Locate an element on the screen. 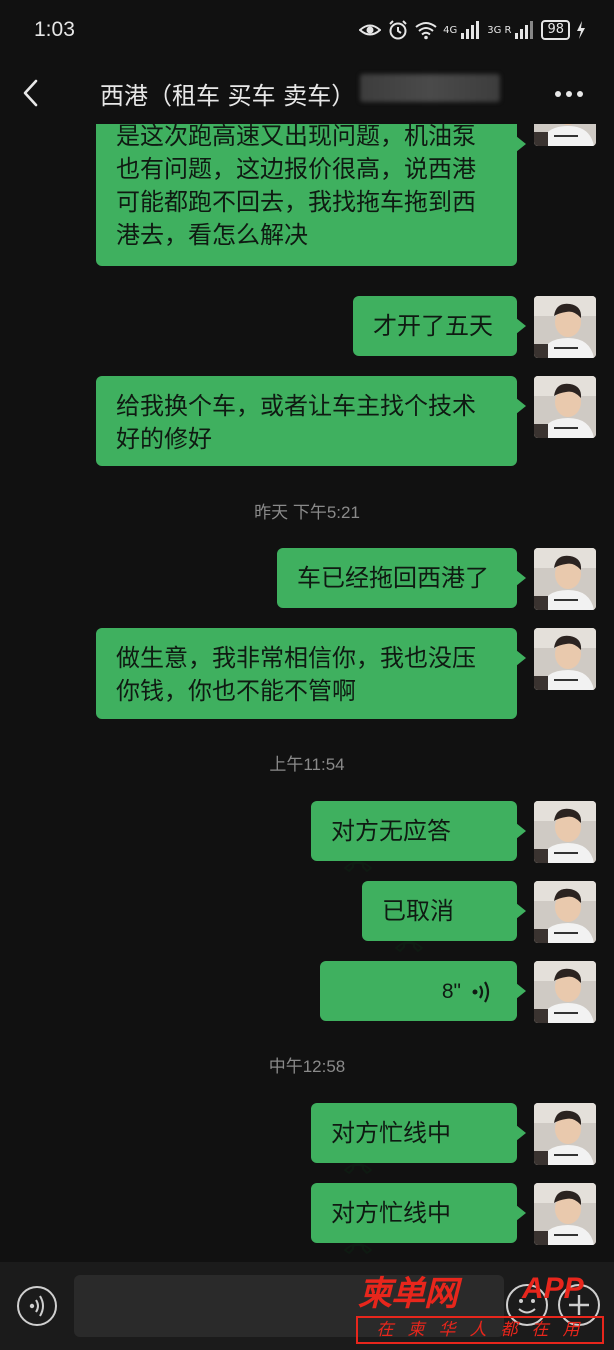 The width and height of the screenshot is (614, 1350). timestamp: 昨天 下午5:21 is located at coordinates (307, 512).